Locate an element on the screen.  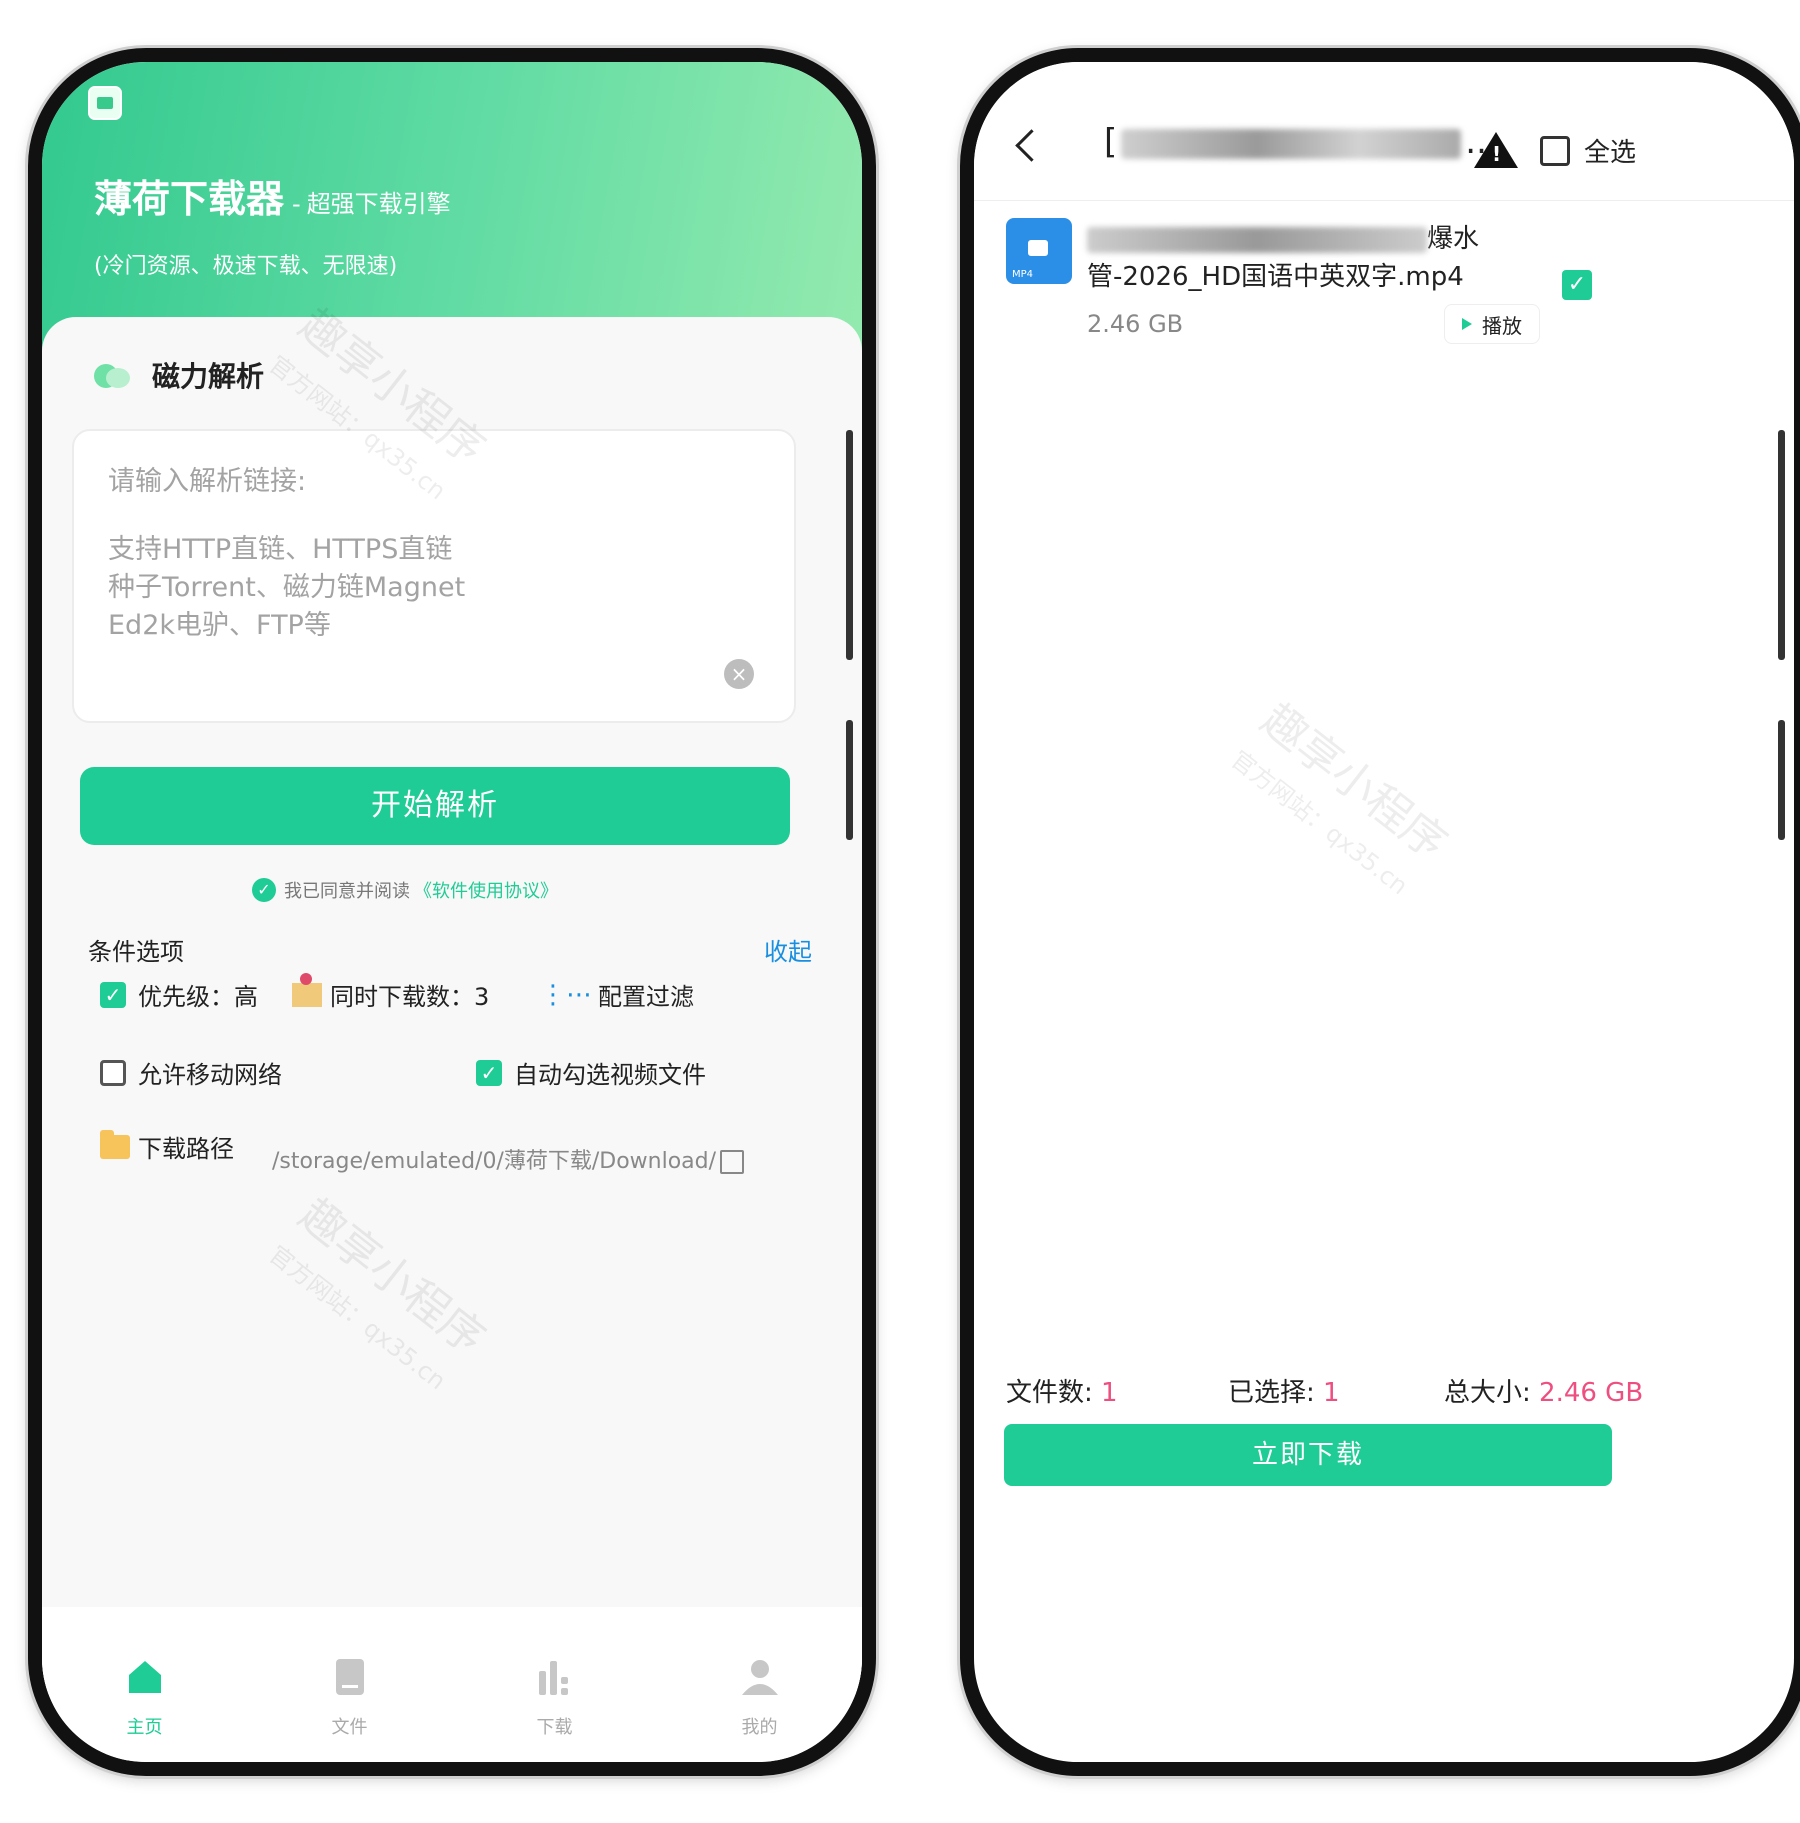
input-placeholder-line: 种子Torrent、磁力链Magnet is located at coordinates (287, 587).